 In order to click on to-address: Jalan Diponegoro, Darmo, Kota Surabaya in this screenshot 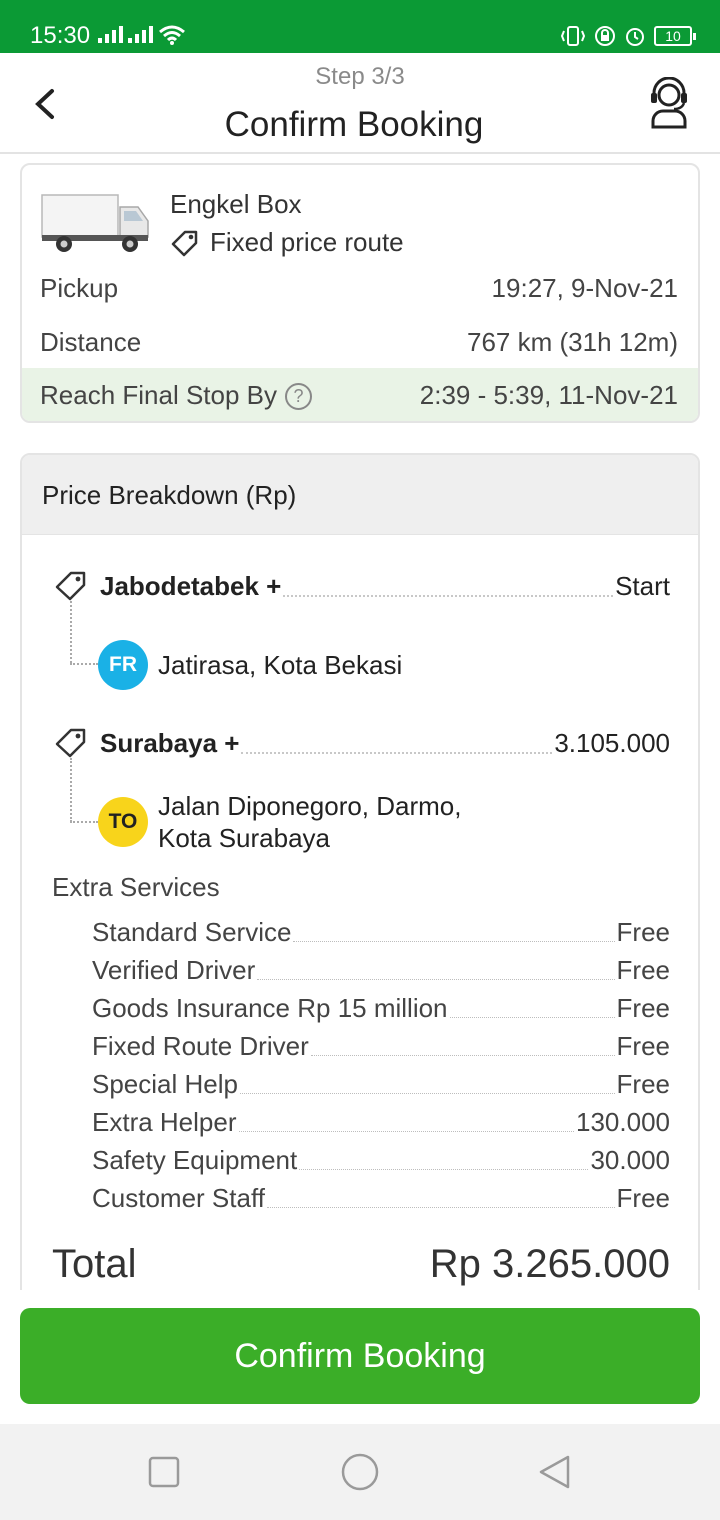, I will do `click(310, 822)`.